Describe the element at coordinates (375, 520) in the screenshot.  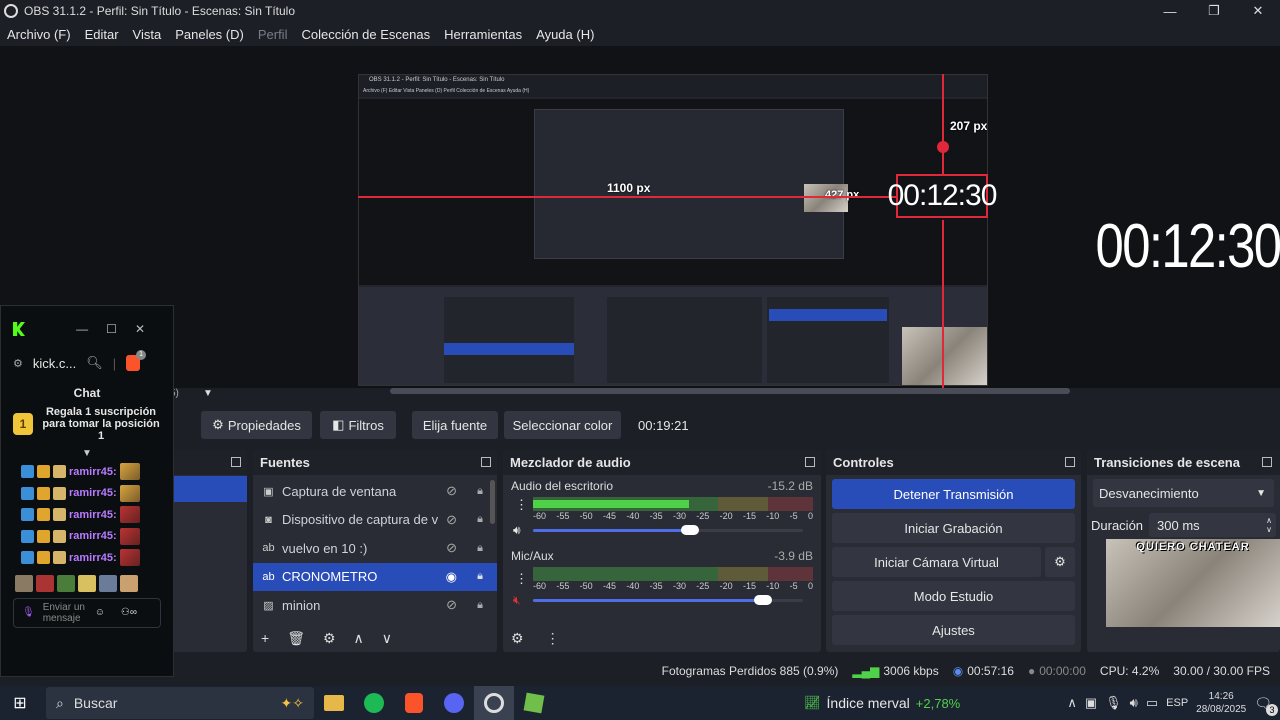
I see `source-item: ◙ Dispositivo de captura de v ⊘ 🔒︎` at that location.